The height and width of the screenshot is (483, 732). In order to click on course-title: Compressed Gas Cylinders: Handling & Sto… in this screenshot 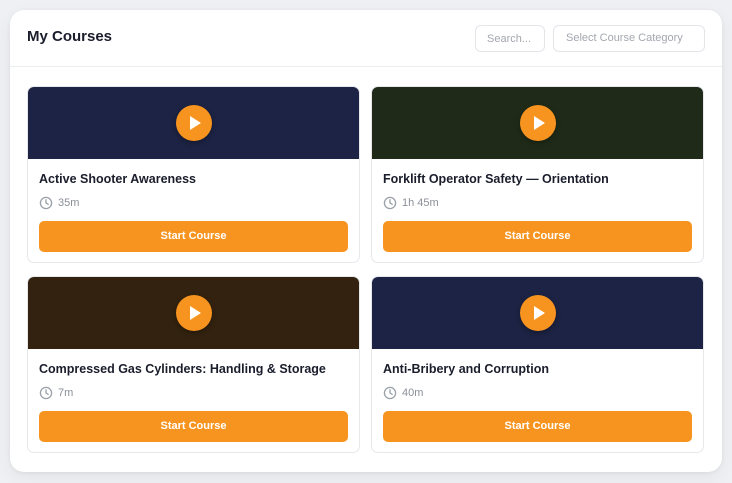, I will do `click(182, 369)`.